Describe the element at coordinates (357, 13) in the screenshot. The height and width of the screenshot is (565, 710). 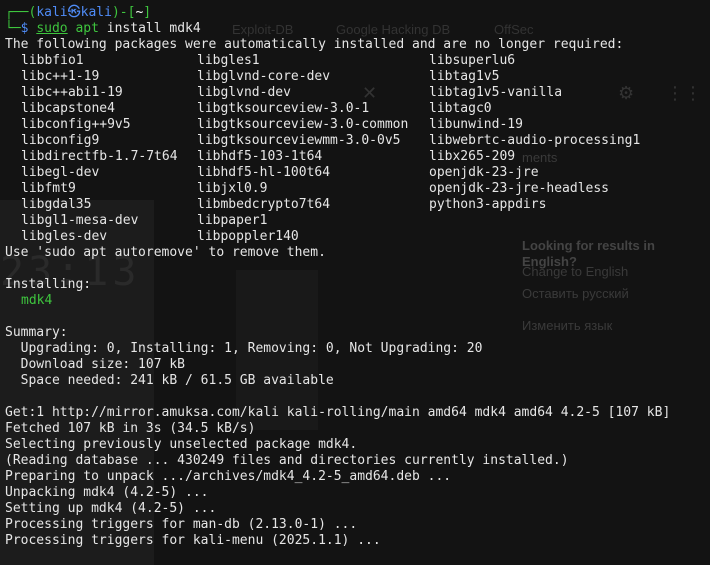
I see `prompt-line: ┌──(kali㉿kali)-[~]` at that location.